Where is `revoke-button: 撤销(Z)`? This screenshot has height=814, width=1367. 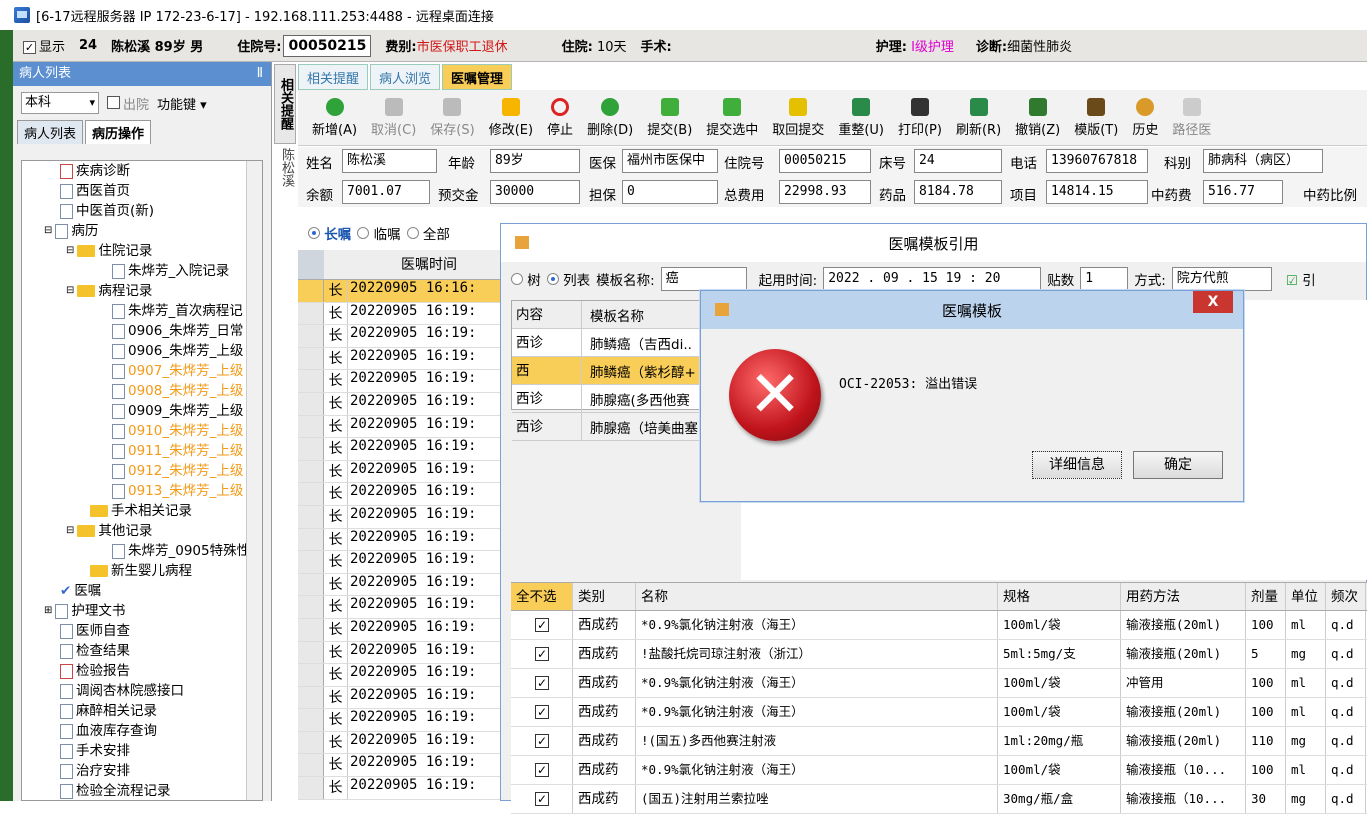 revoke-button: 撤销(Z) is located at coordinates (1037, 117).